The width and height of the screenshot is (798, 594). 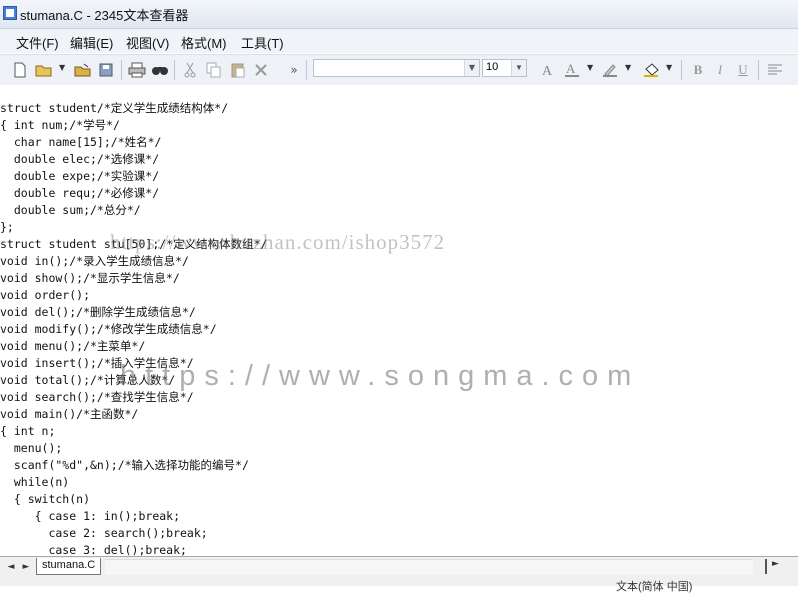 What do you see at coordinates (7, 227) in the screenshot?
I see `code-line: };` at bounding box center [7, 227].